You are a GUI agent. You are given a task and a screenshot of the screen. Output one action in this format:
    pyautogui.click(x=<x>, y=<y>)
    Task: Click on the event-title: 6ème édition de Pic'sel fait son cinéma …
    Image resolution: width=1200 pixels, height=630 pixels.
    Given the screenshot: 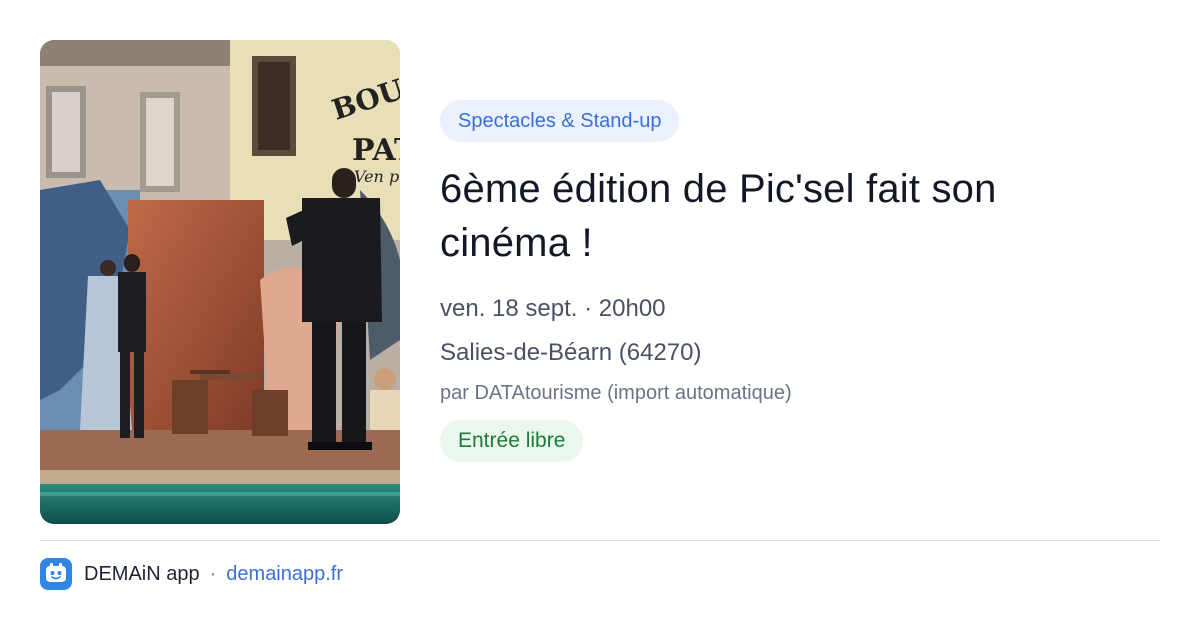 What is the action you would take?
    pyautogui.click(x=718, y=216)
    